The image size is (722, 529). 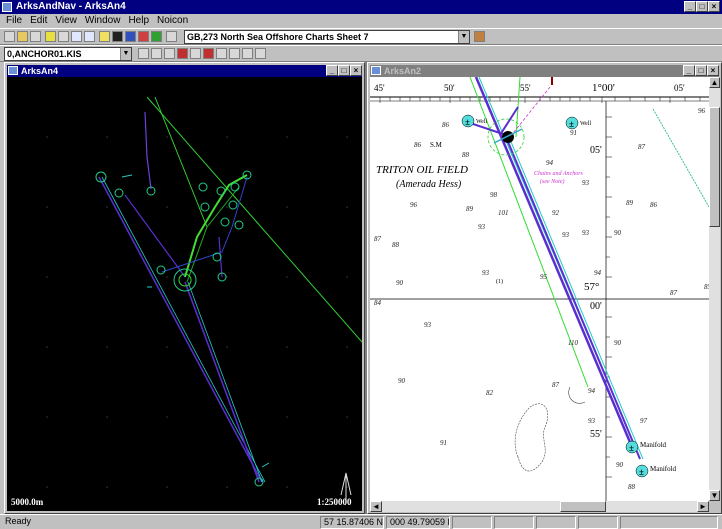 What do you see at coordinates (117, 36) in the screenshot?
I see `chart-black-icon` at bounding box center [117, 36].